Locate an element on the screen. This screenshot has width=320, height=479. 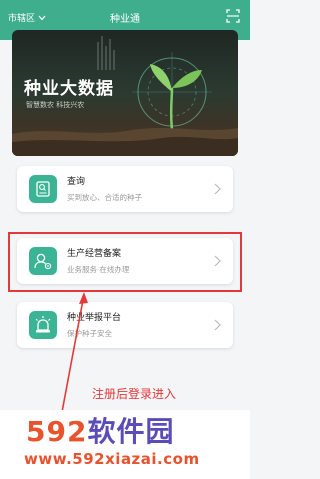
watermark-text: 软件园 is located at coordinates (131, 431).